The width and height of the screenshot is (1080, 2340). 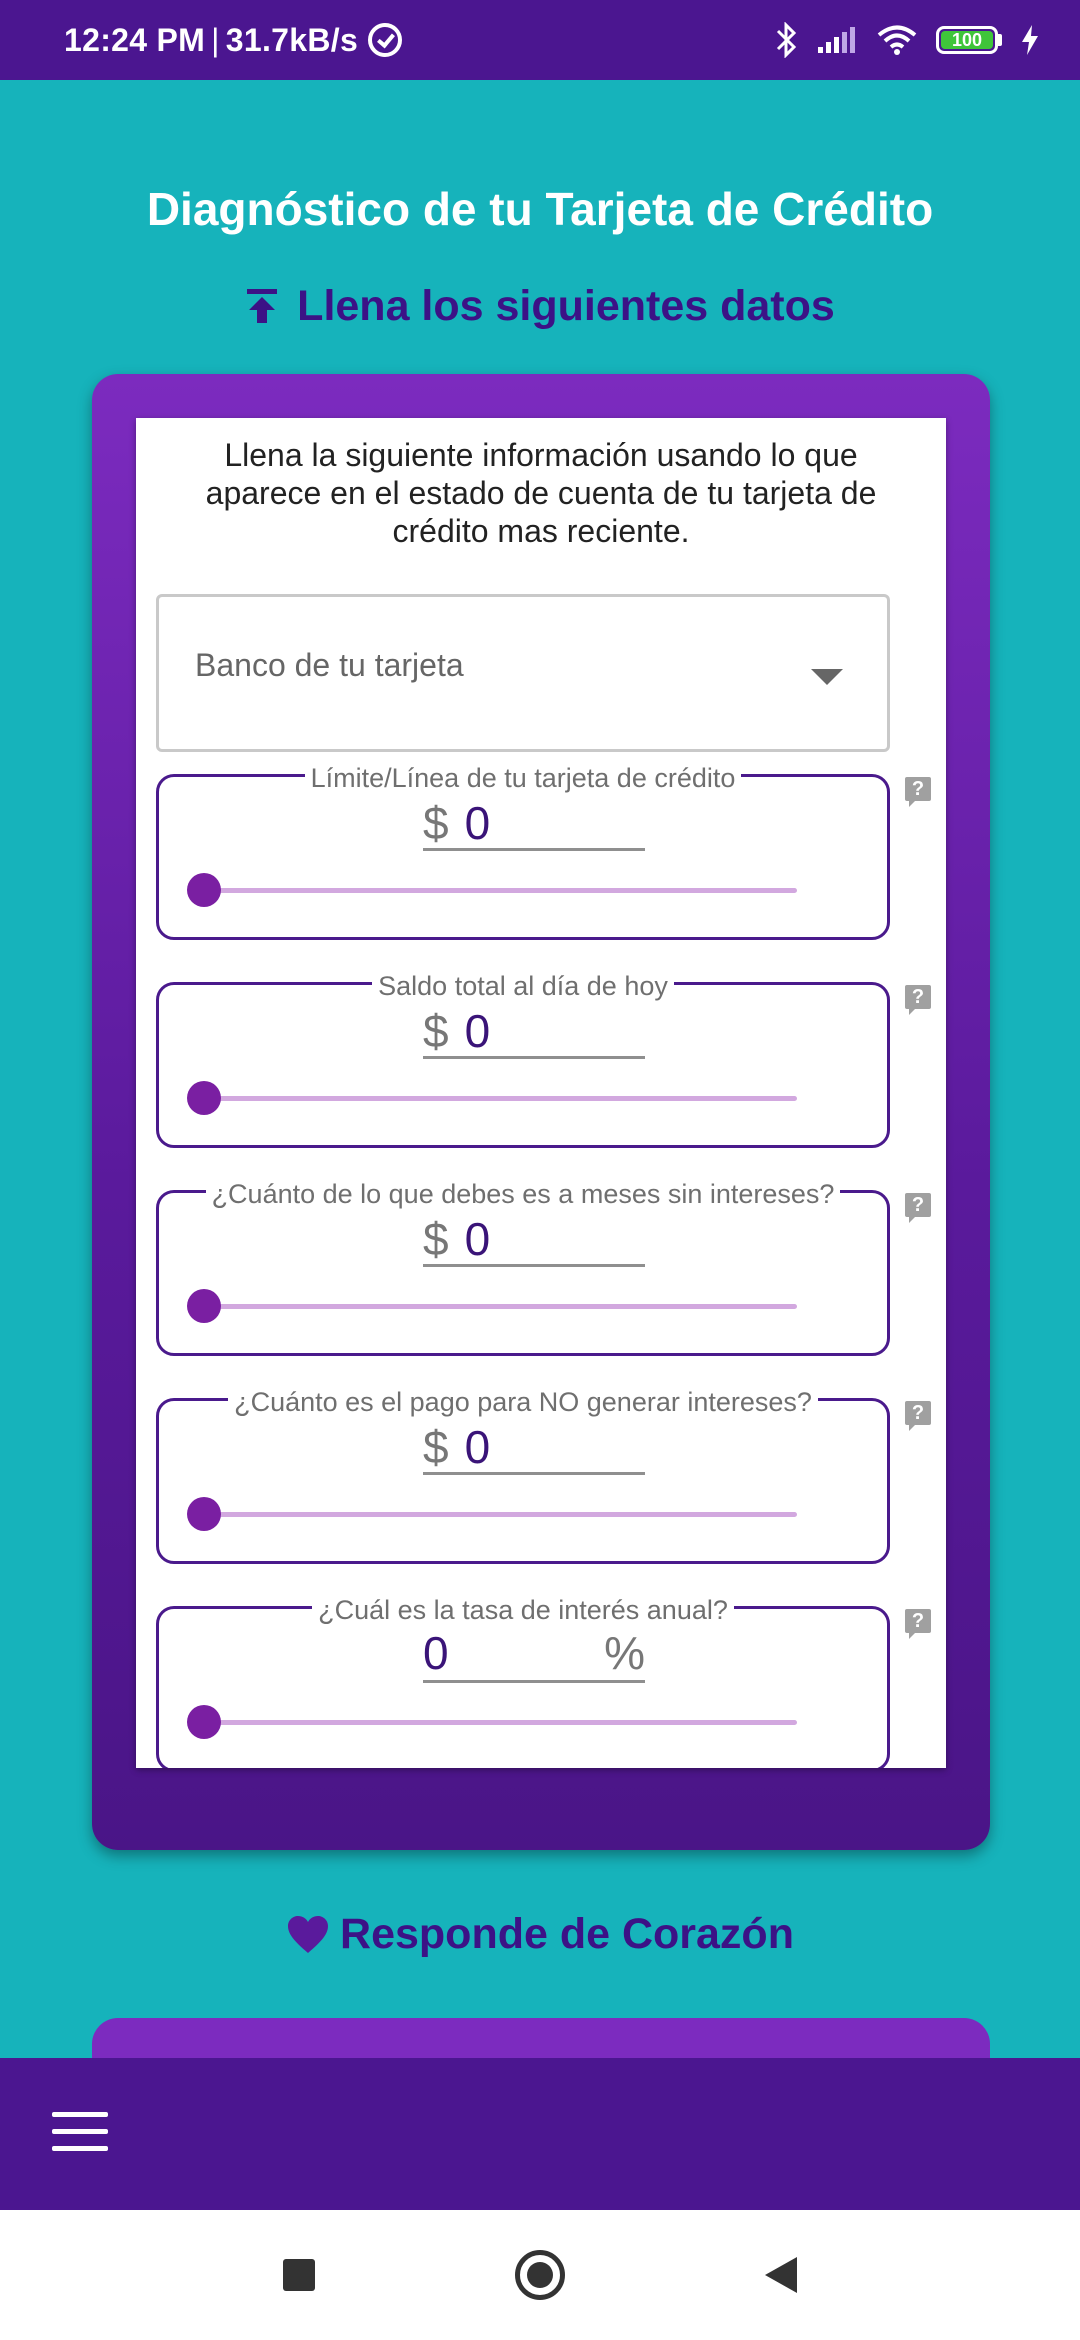 I want to click on interest-rate-label: ¿Cuál es la tasa de interés anual?, so click(x=523, y=1610).